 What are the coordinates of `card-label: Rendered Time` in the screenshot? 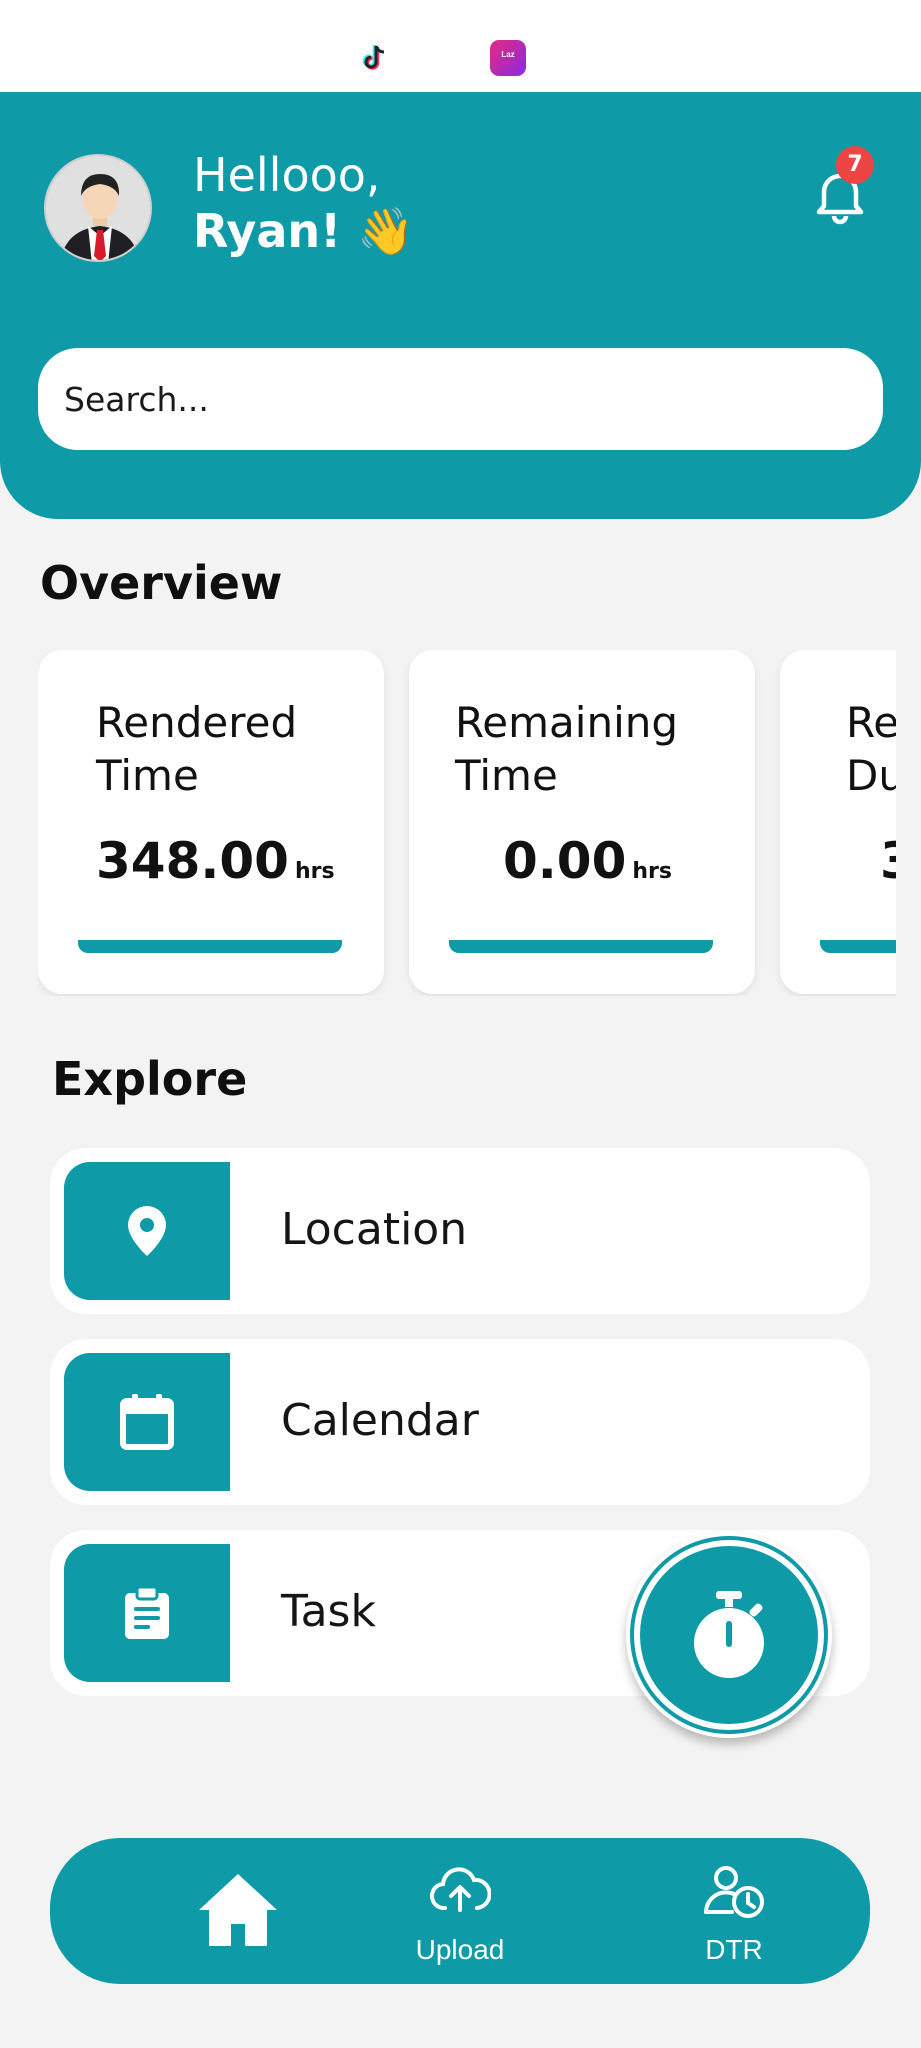 It's located at (197, 749).